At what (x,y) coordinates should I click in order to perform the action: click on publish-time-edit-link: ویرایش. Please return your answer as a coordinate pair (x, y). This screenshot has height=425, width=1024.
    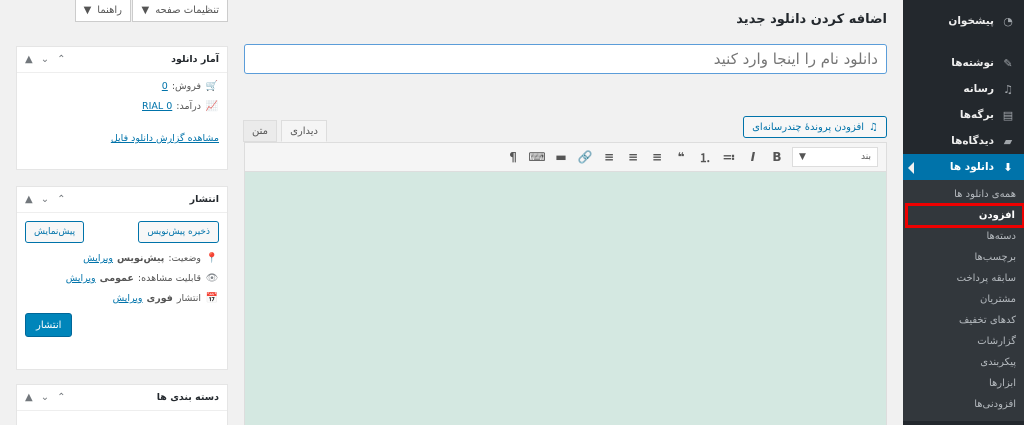
    Looking at the image, I should click on (128, 298).